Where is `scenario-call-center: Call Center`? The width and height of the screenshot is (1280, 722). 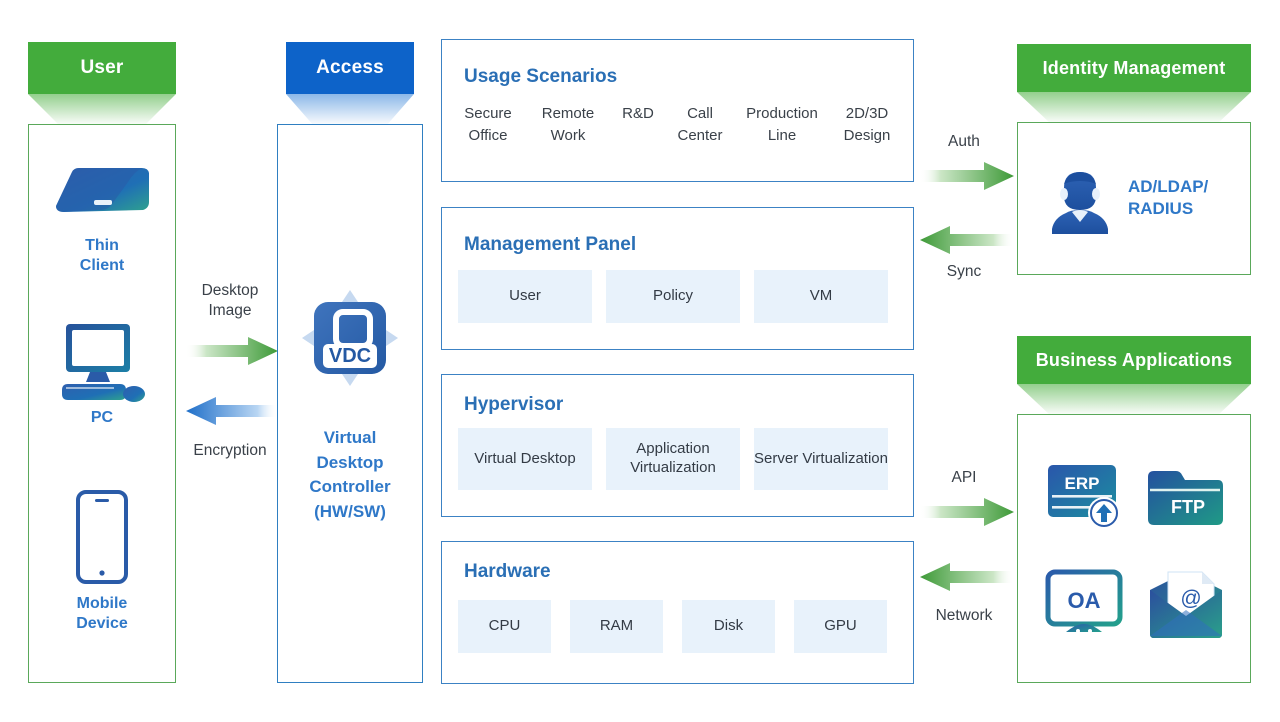 scenario-call-center: Call Center is located at coordinates (700, 124).